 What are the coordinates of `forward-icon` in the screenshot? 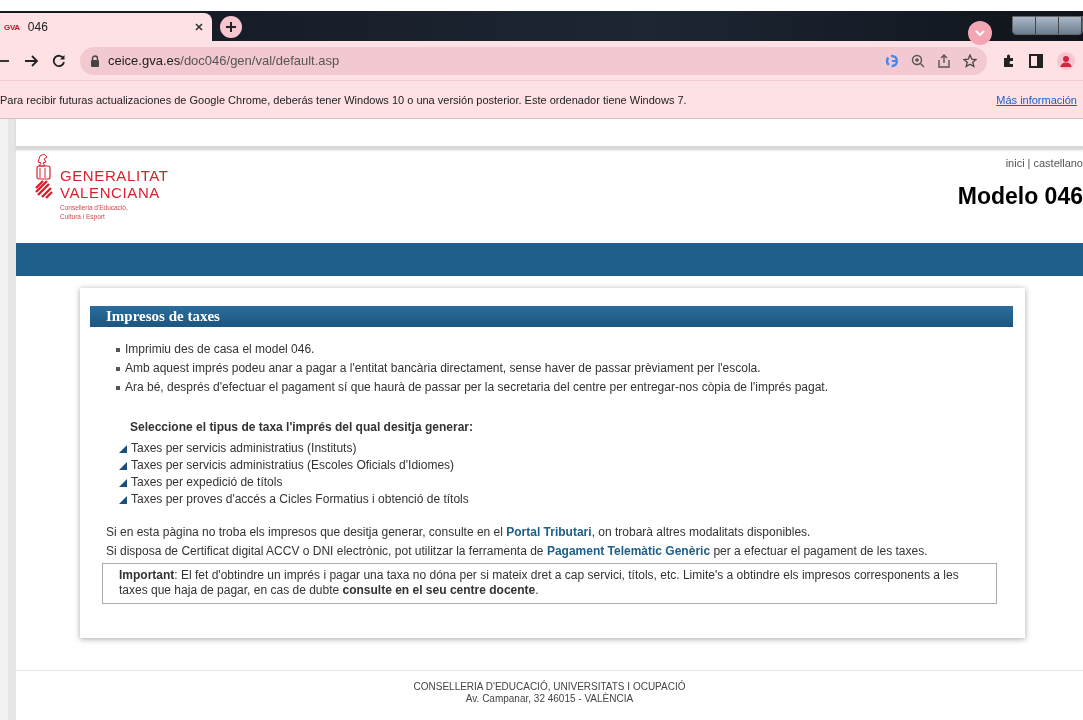 It's located at (31, 60).